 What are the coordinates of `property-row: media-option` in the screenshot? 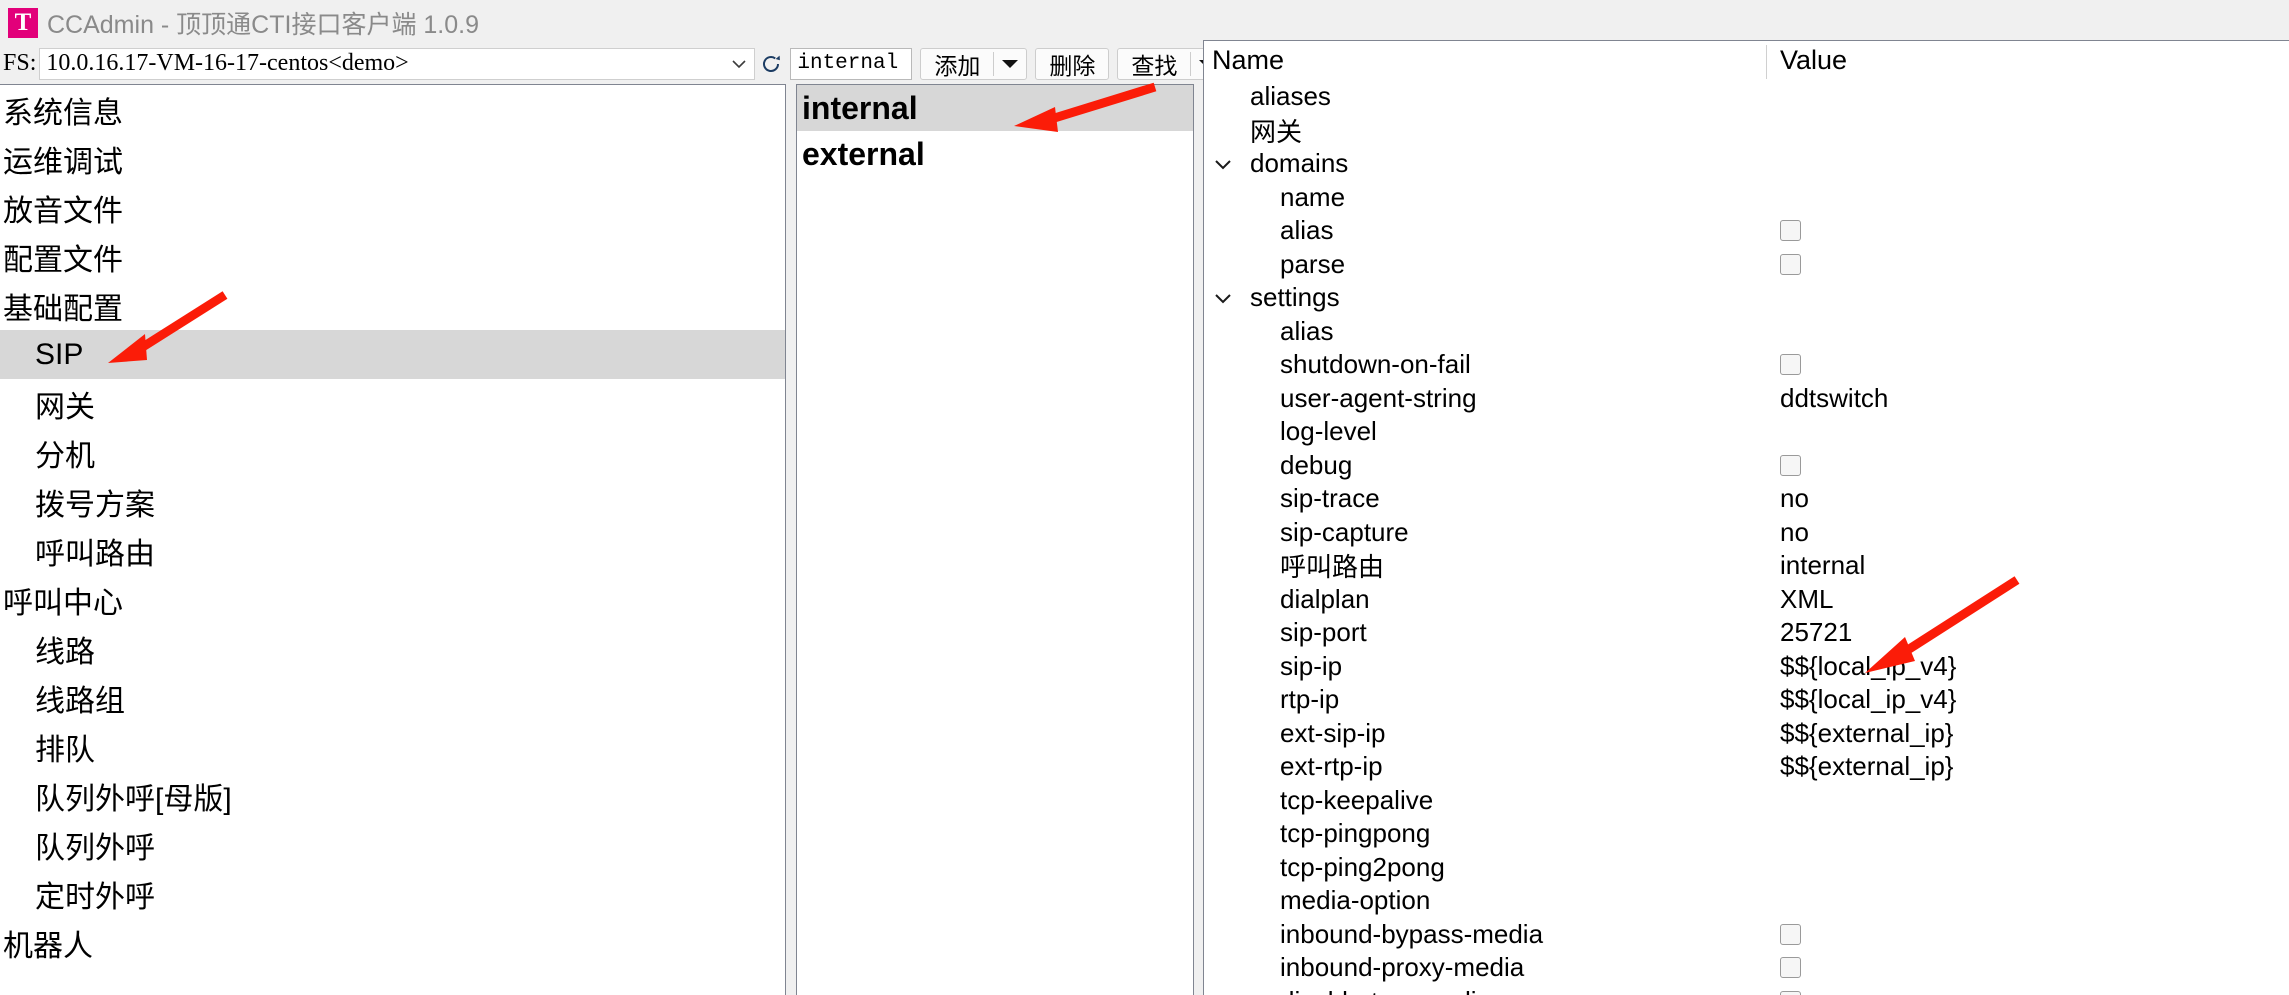 It's located at (1746, 901).